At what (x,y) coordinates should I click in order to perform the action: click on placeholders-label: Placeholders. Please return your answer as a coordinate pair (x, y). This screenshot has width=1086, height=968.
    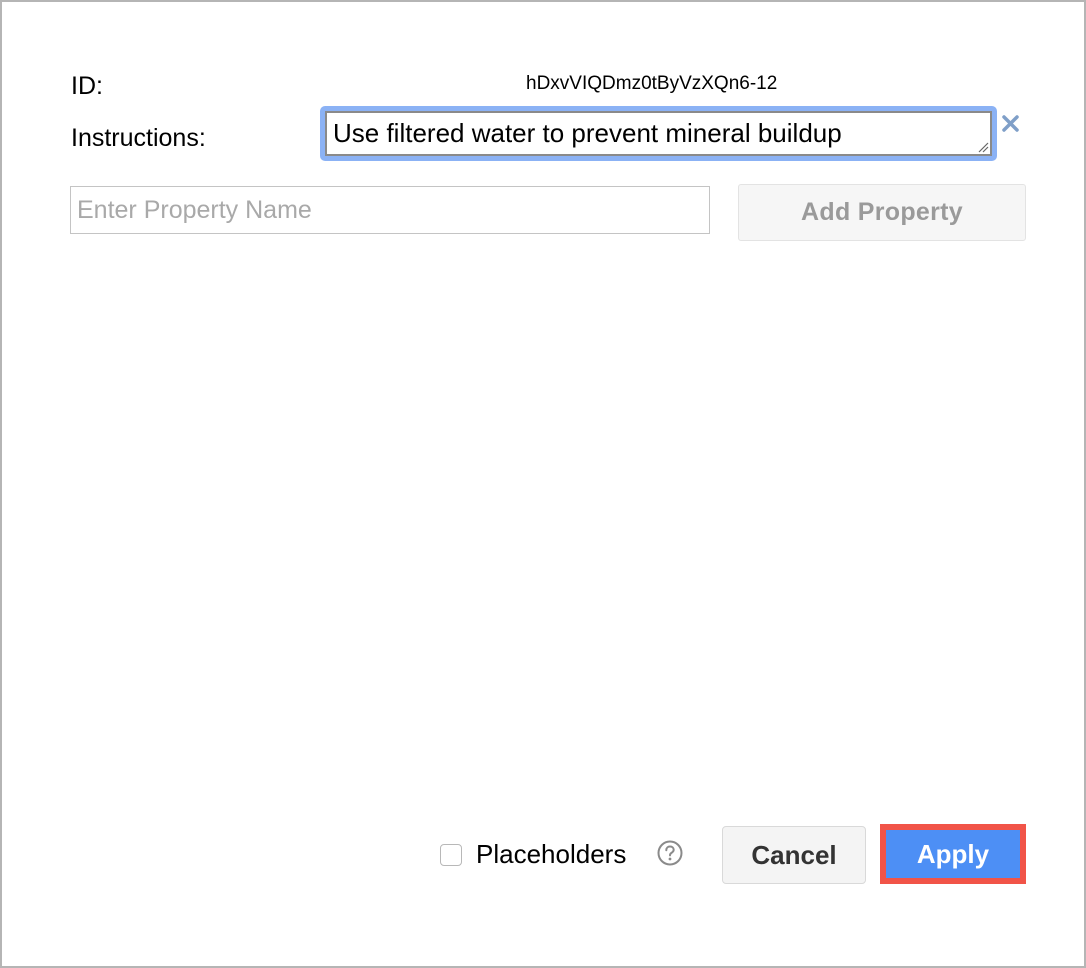
    Looking at the image, I should click on (551, 854).